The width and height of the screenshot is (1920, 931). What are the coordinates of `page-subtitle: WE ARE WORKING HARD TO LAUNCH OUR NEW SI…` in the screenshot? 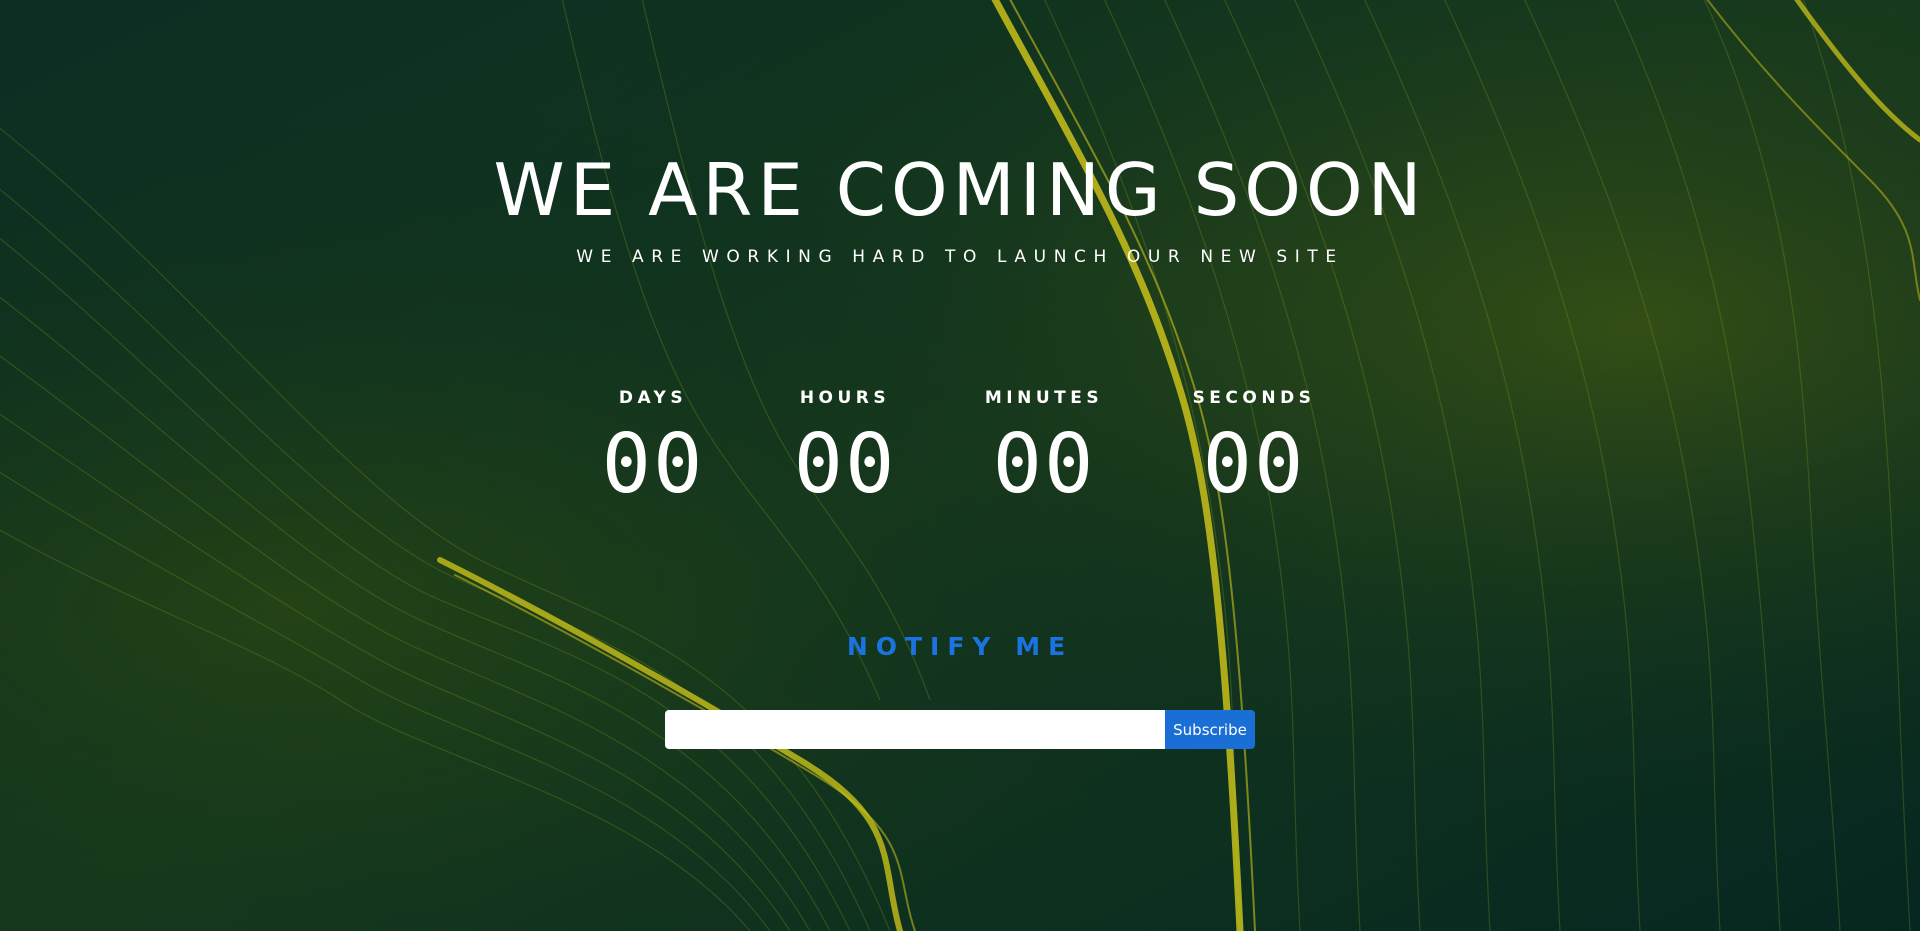 It's located at (960, 257).